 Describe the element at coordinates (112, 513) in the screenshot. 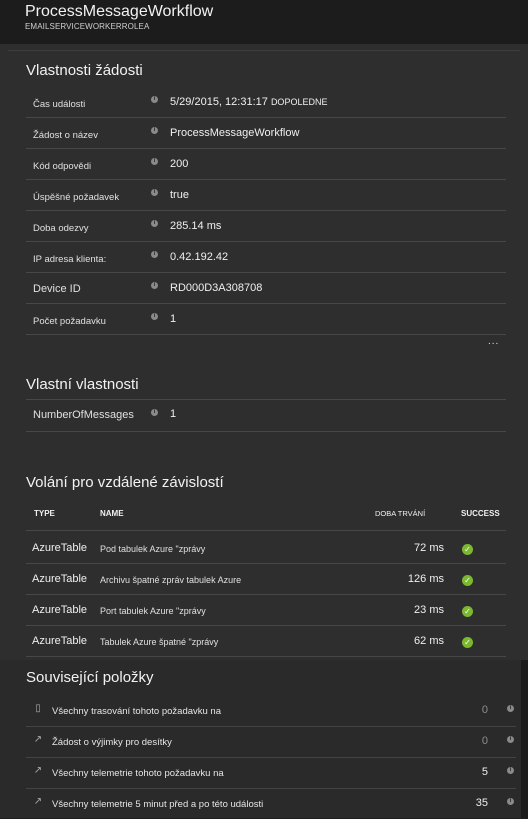

I see `column-header-name: NAME` at that location.